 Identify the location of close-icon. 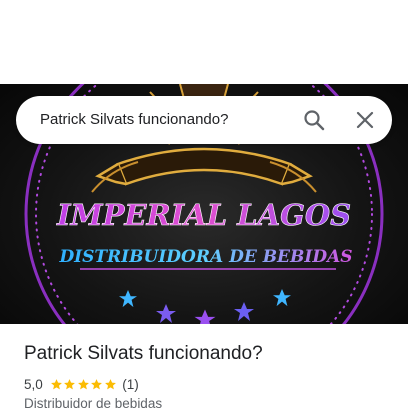
(365, 120).